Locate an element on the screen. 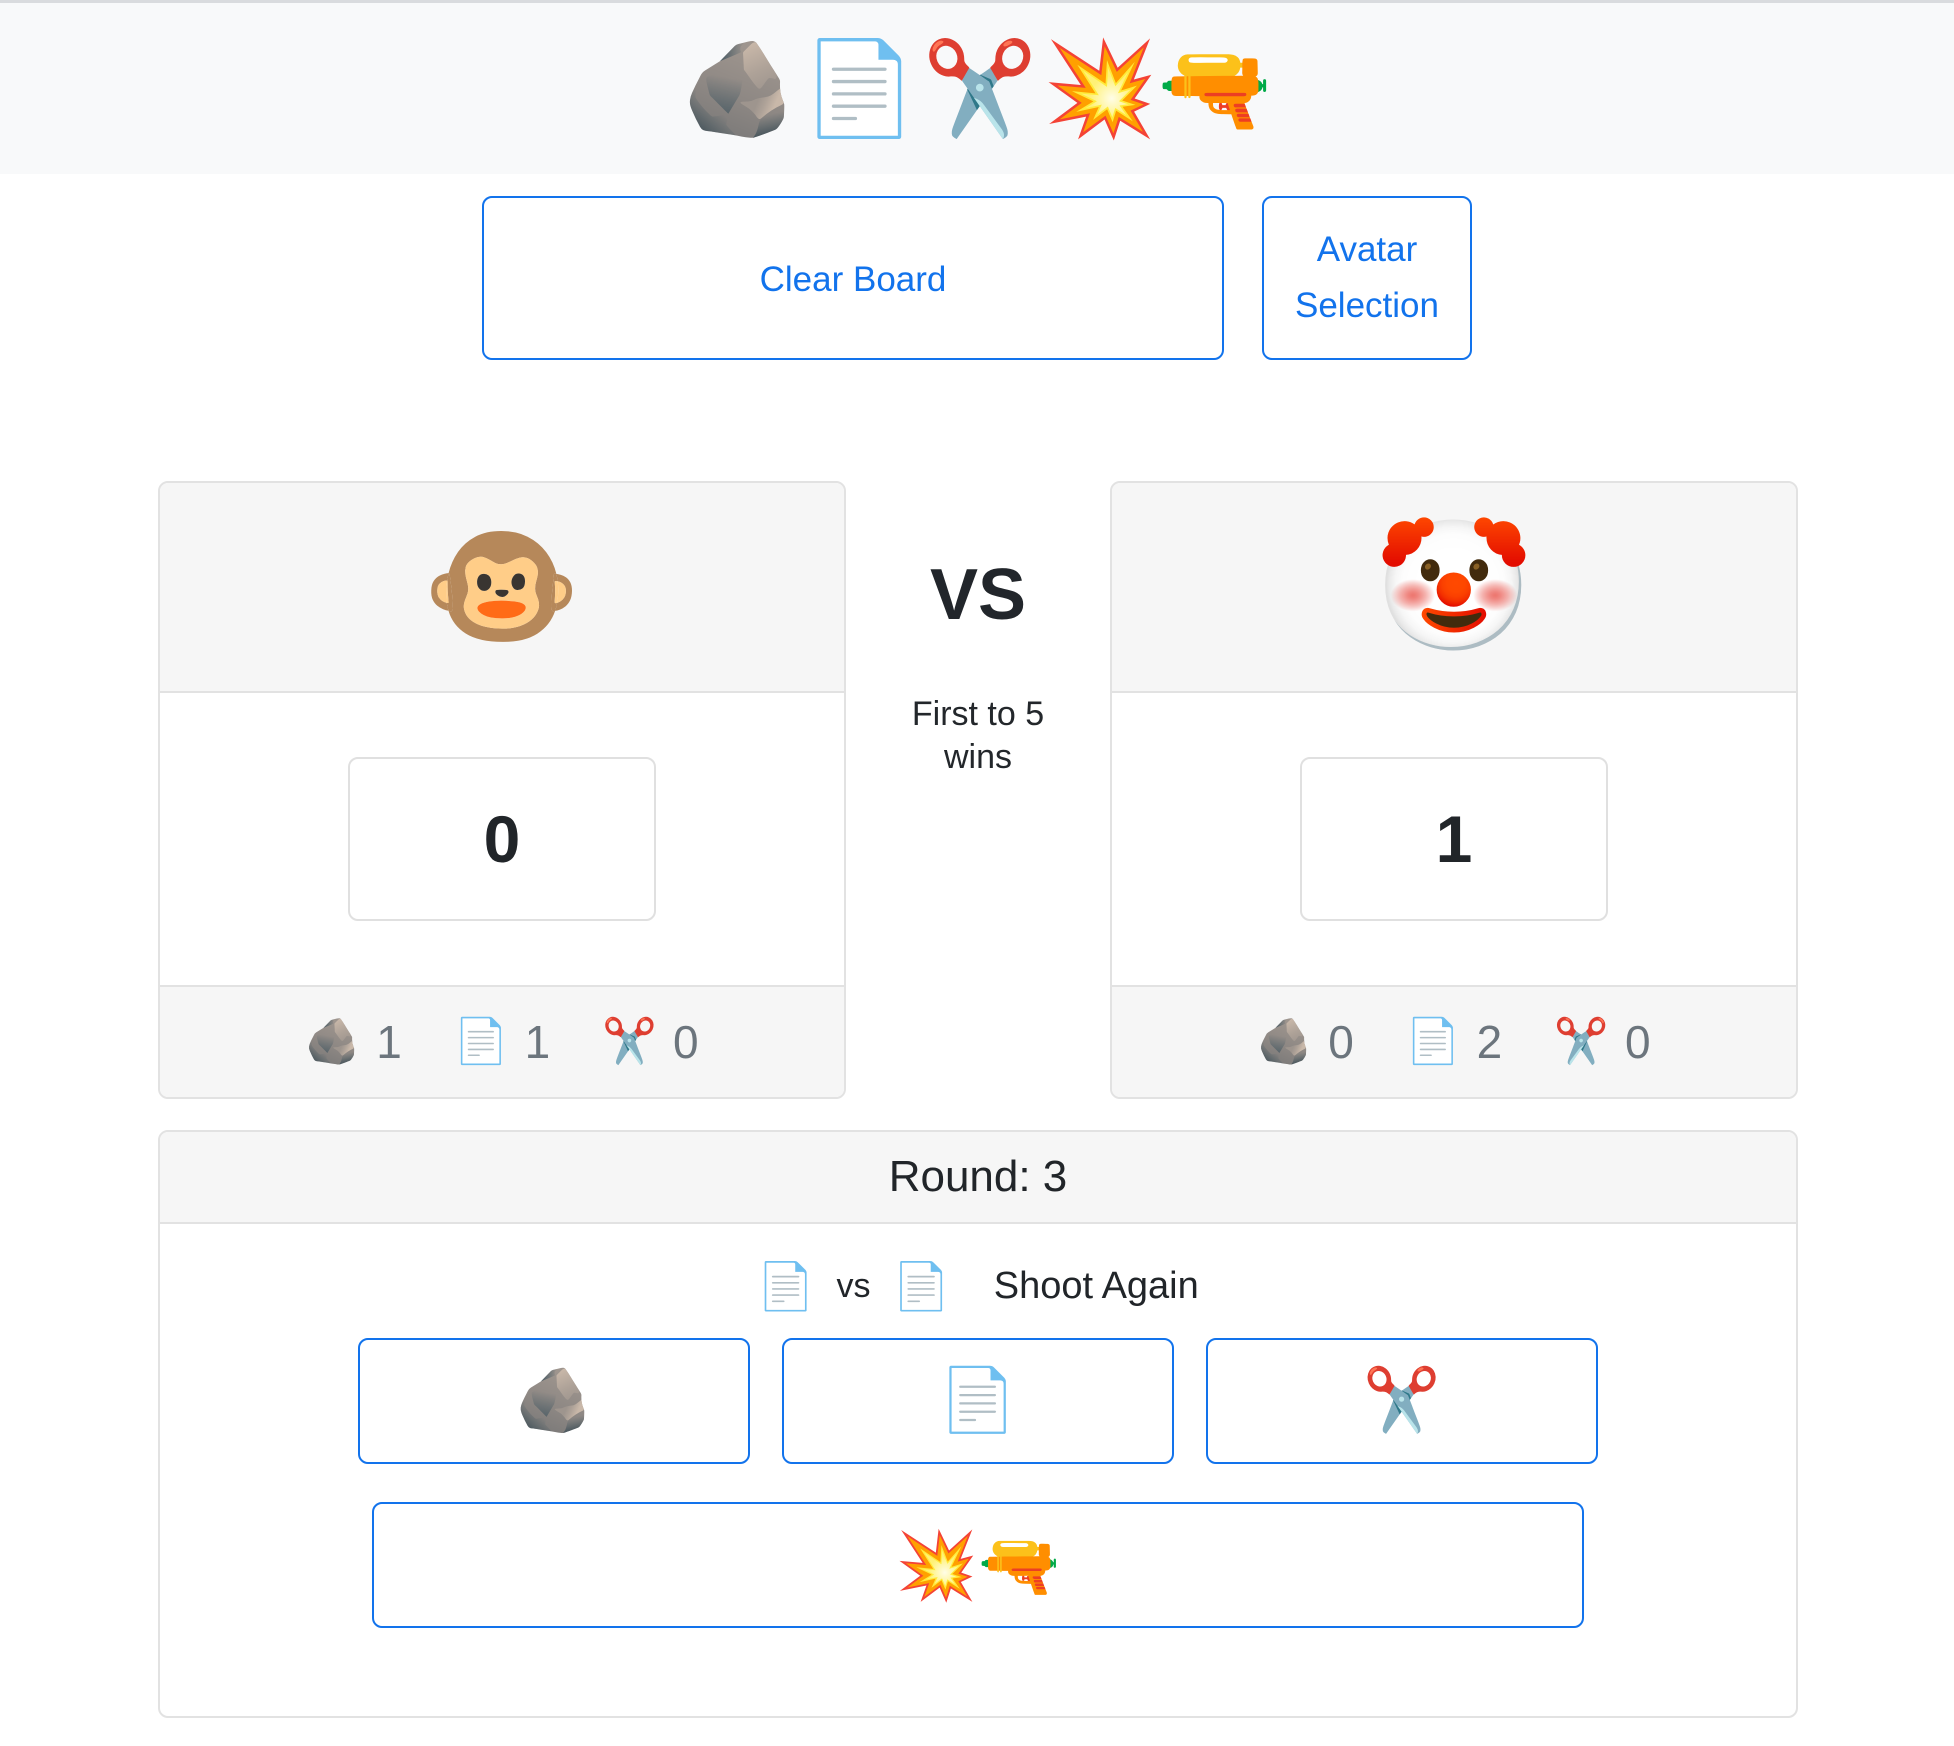 Image resolution: width=1954 pixels, height=1746 pixels. win-condition-line2: wins is located at coordinates (978, 756).